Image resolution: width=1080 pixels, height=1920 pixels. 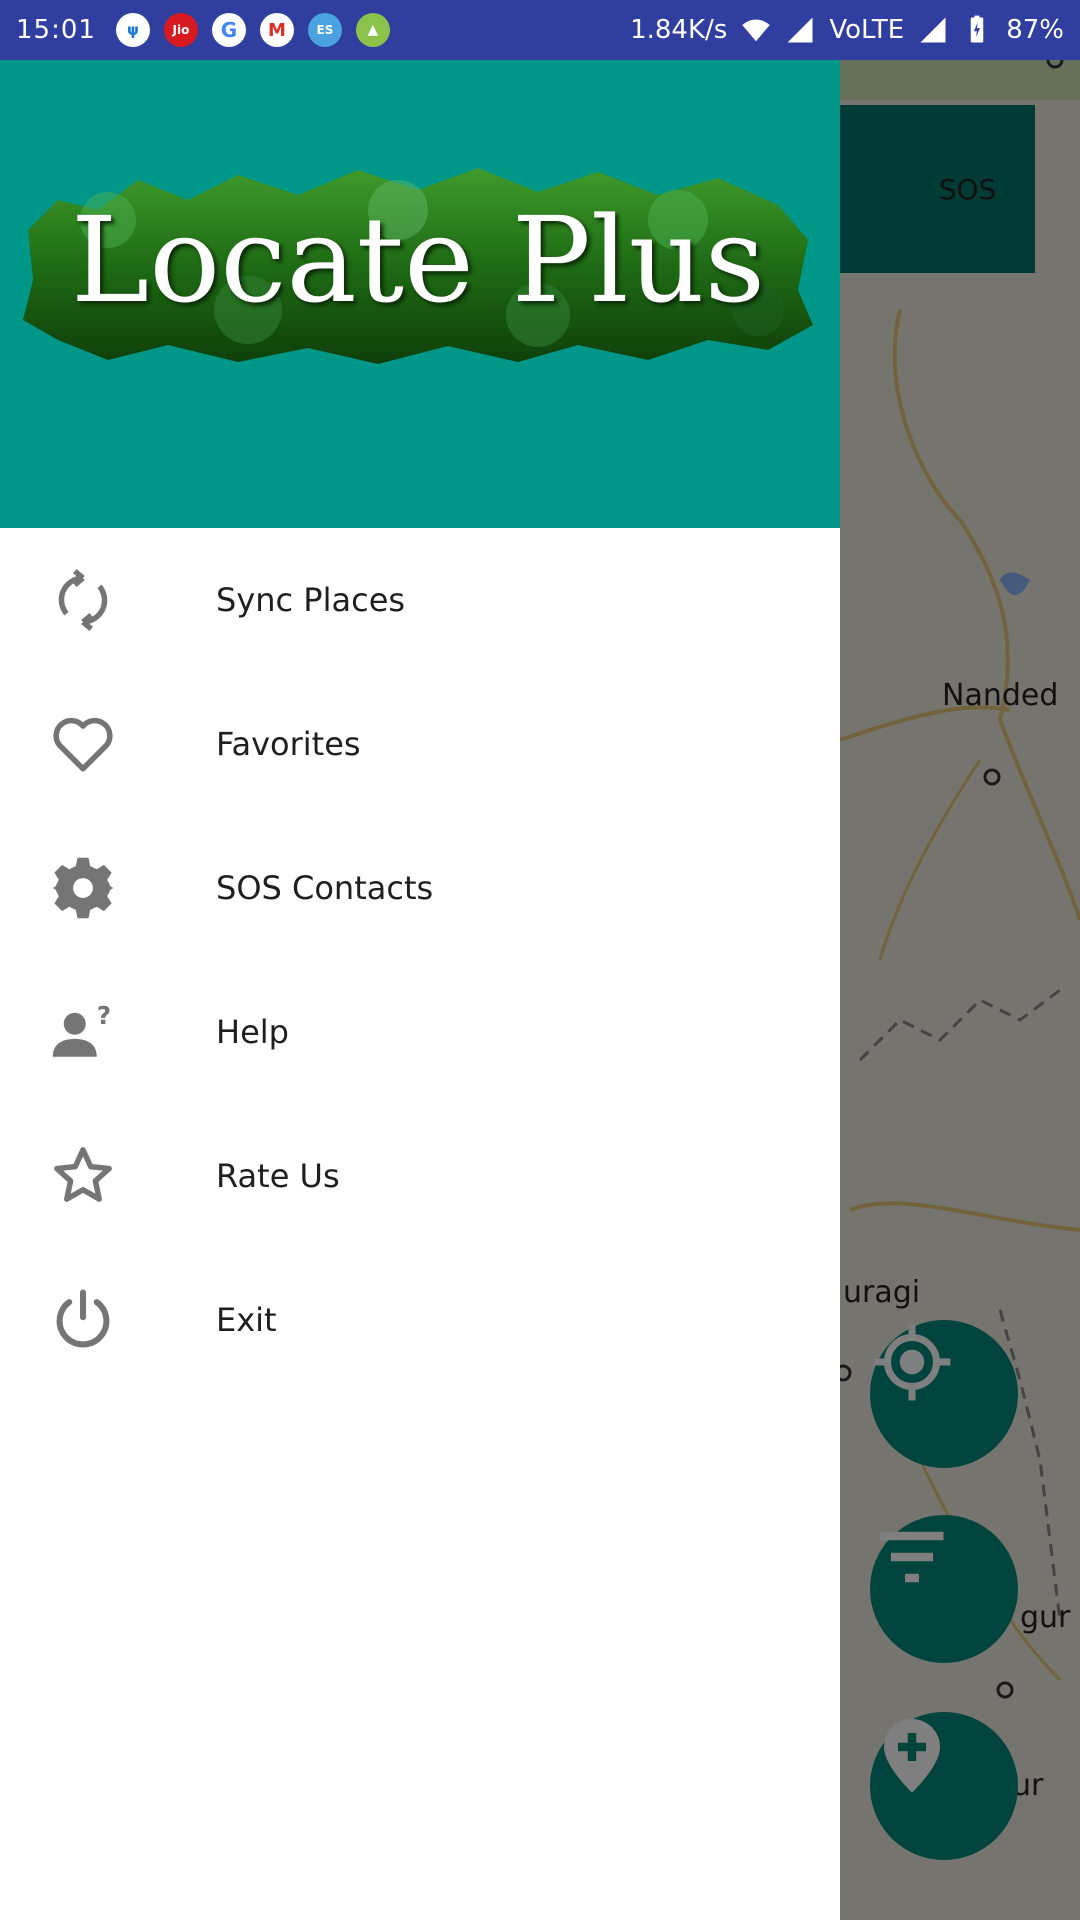 What do you see at coordinates (246, 1320) in the screenshot?
I see `menu-label-exit: Exit` at bounding box center [246, 1320].